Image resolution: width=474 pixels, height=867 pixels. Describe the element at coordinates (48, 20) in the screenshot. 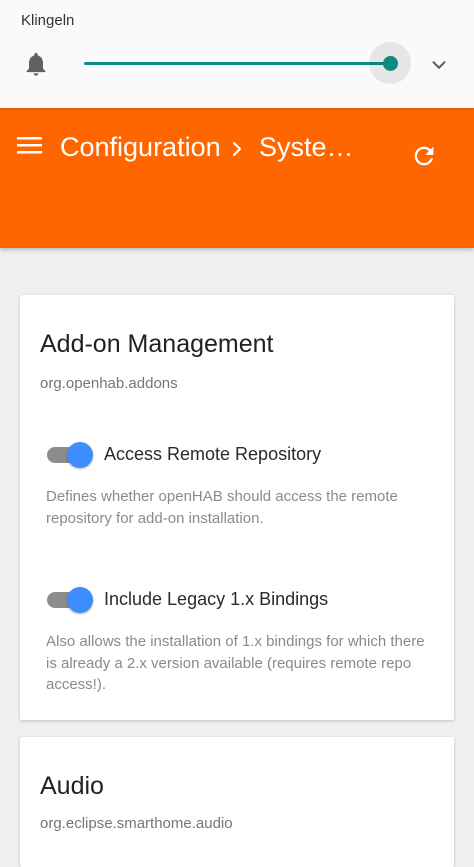

I see `volume-stream-title: Klingeln` at that location.